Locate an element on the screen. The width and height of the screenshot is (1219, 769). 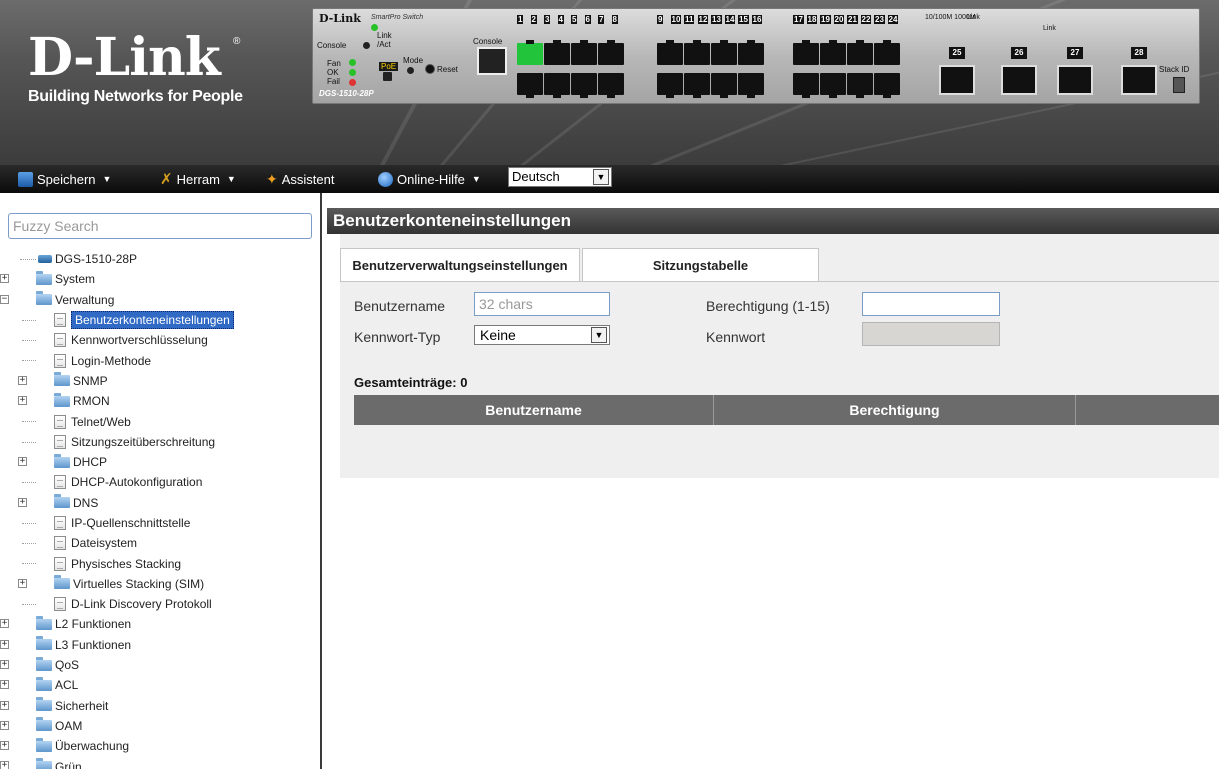
tree-folder: + SNMP is located at coordinates (160, 381).